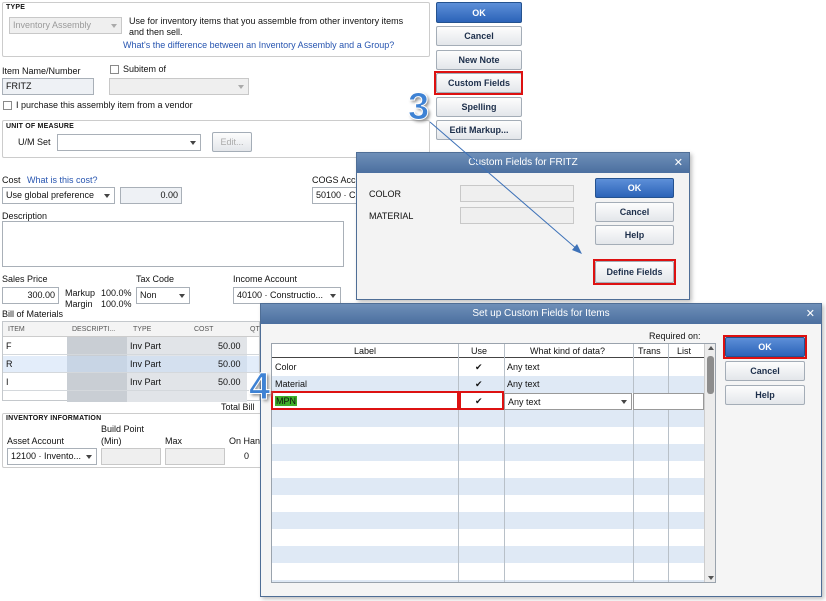 The height and width of the screenshot is (601, 826). What do you see at coordinates (286, 401) in the screenshot?
I see `mpn-selected-text: MPN` at bounding box center [286, 401].